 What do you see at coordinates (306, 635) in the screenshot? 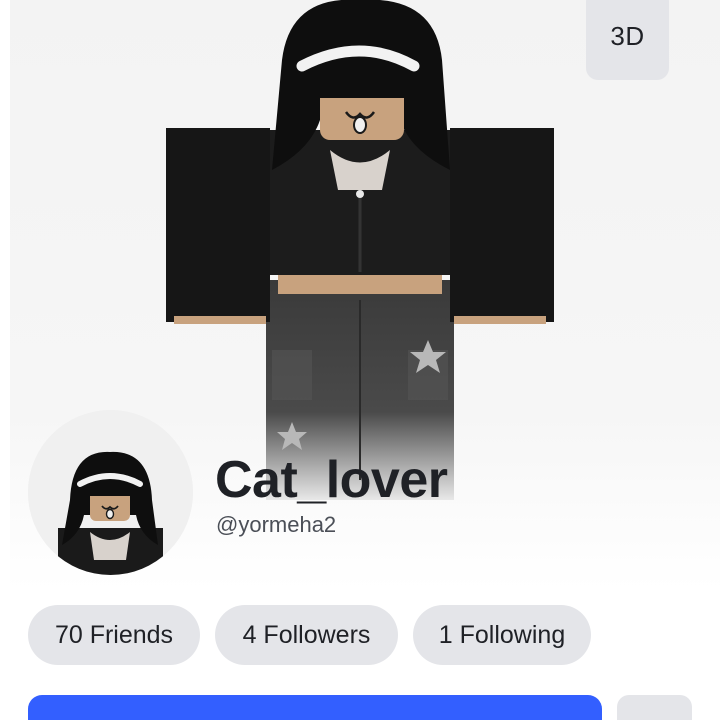
I see `followers-count-button: 4 Followers` at bounding box center [306, 635].